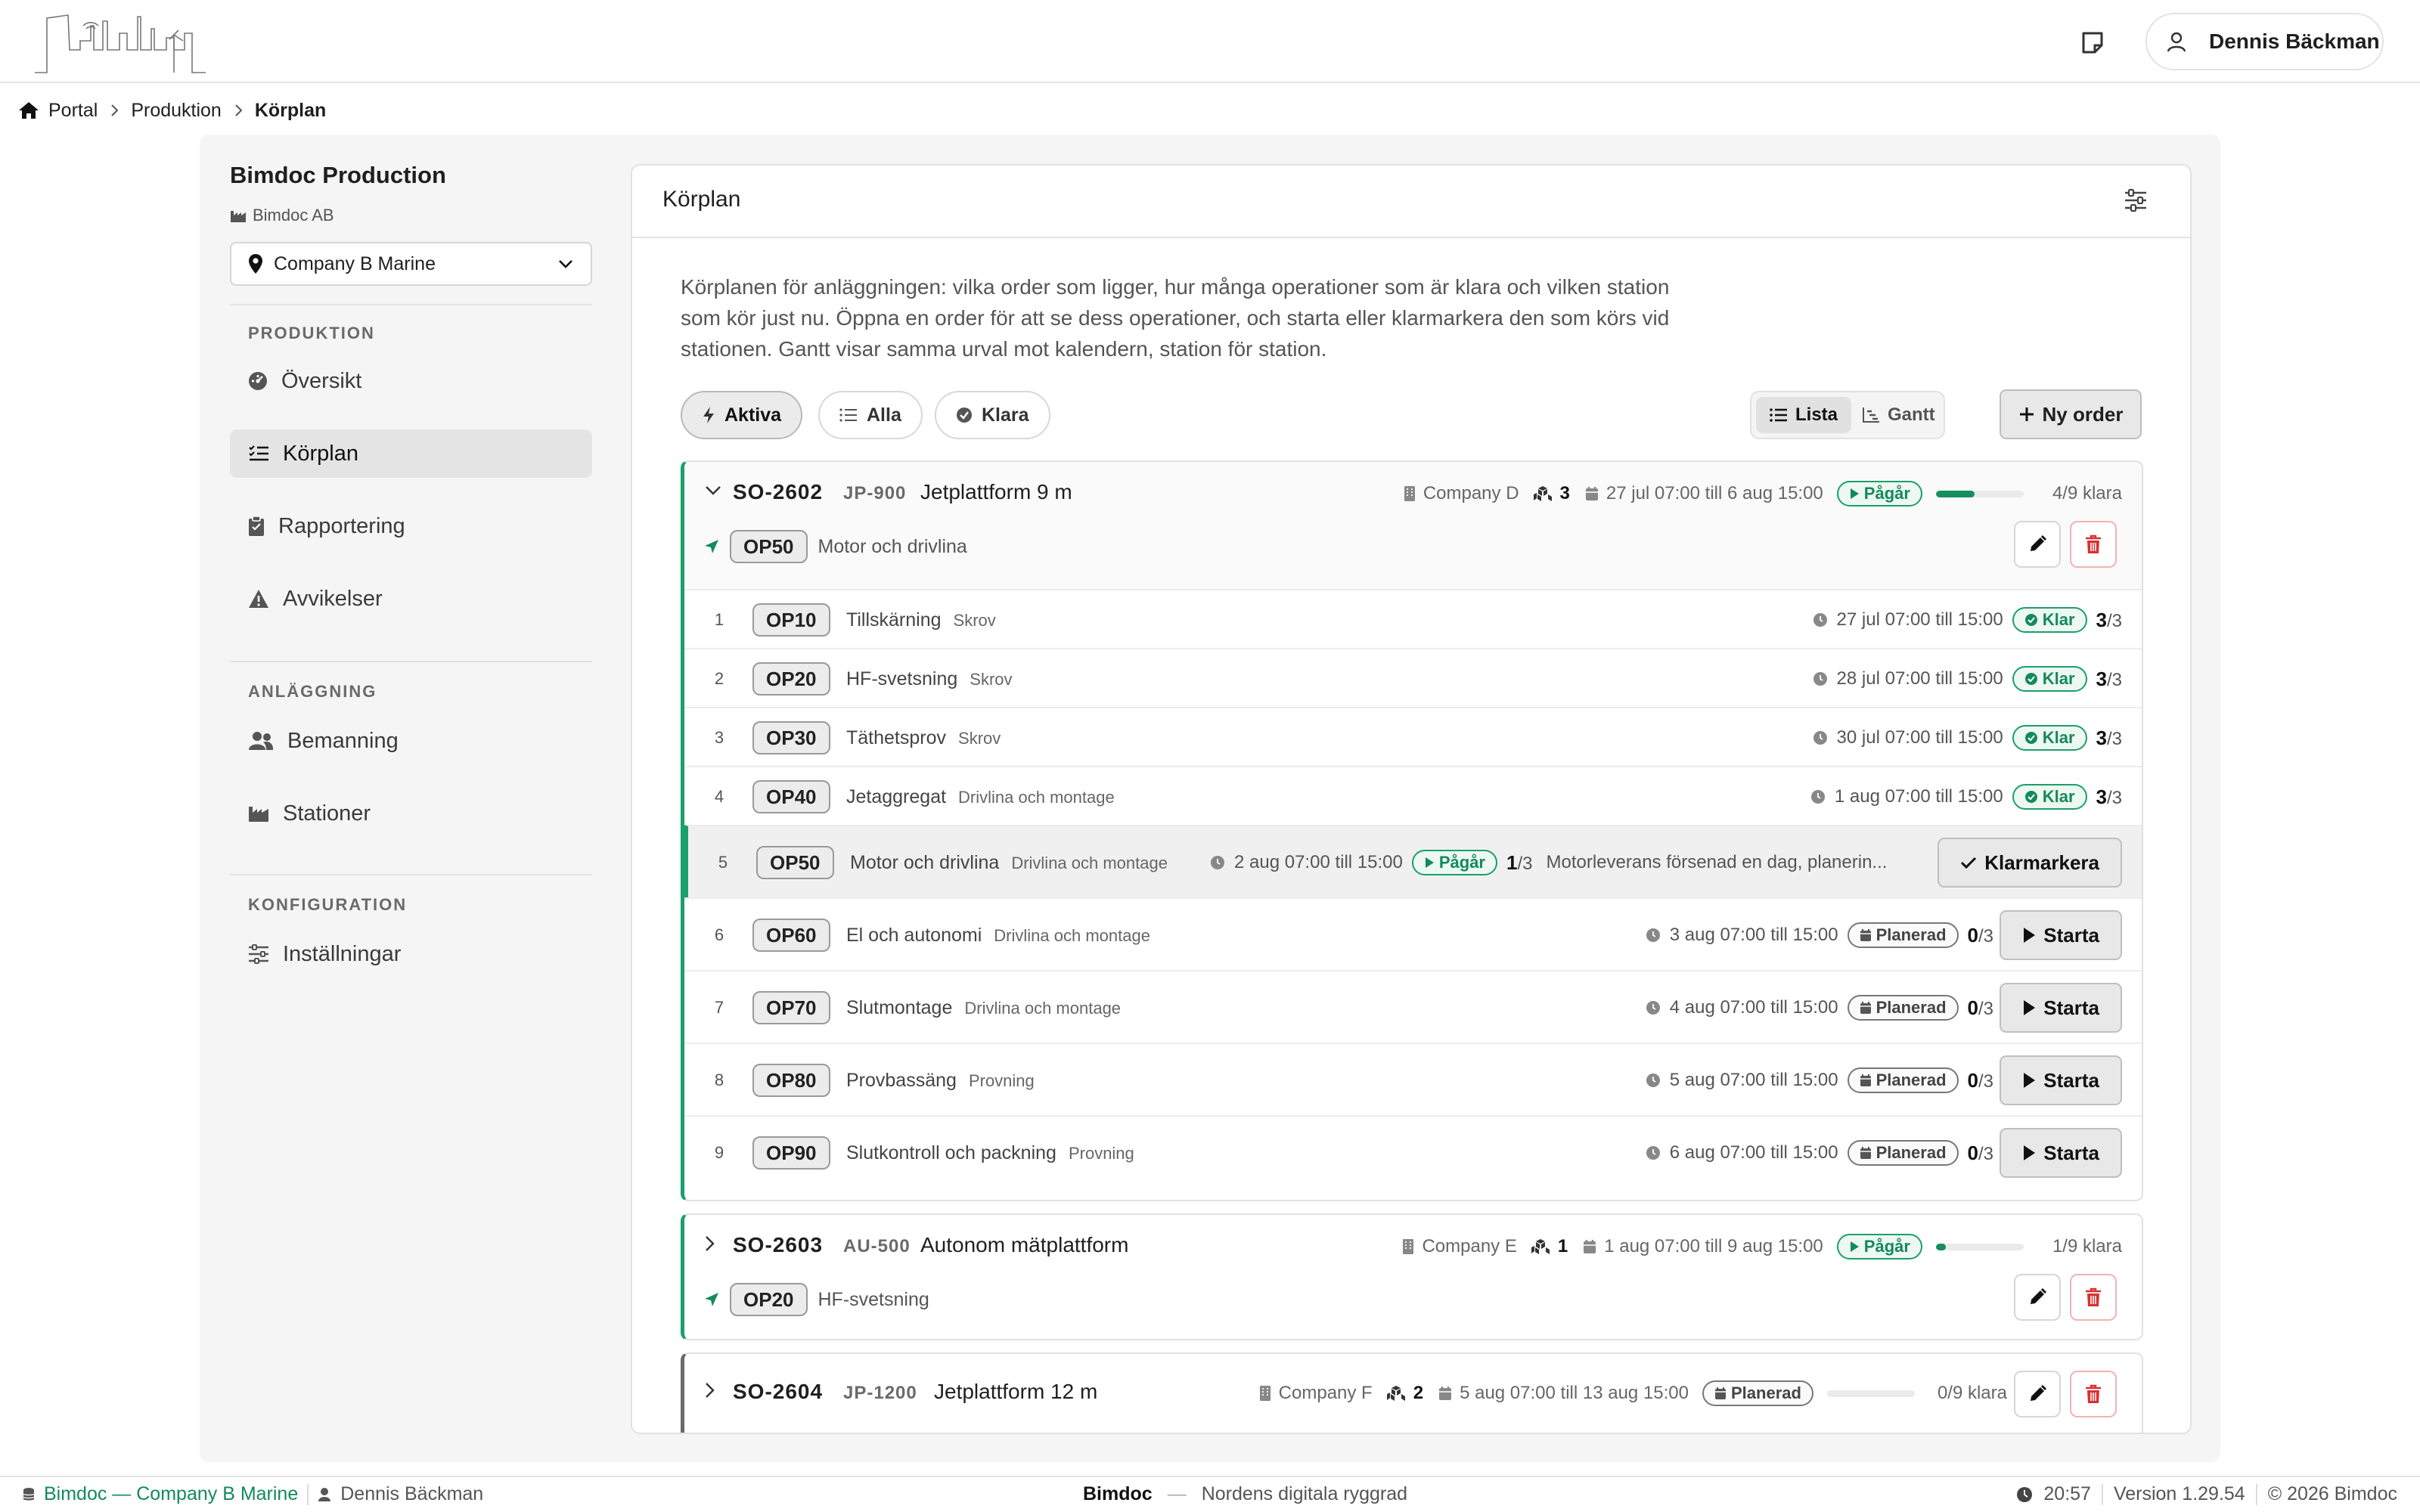 The width and height of the screenshot is (2420, 1512). Describe the element at coordinates (1870, 1393) in the screenshot. I see `order-progress-bar` at that location.